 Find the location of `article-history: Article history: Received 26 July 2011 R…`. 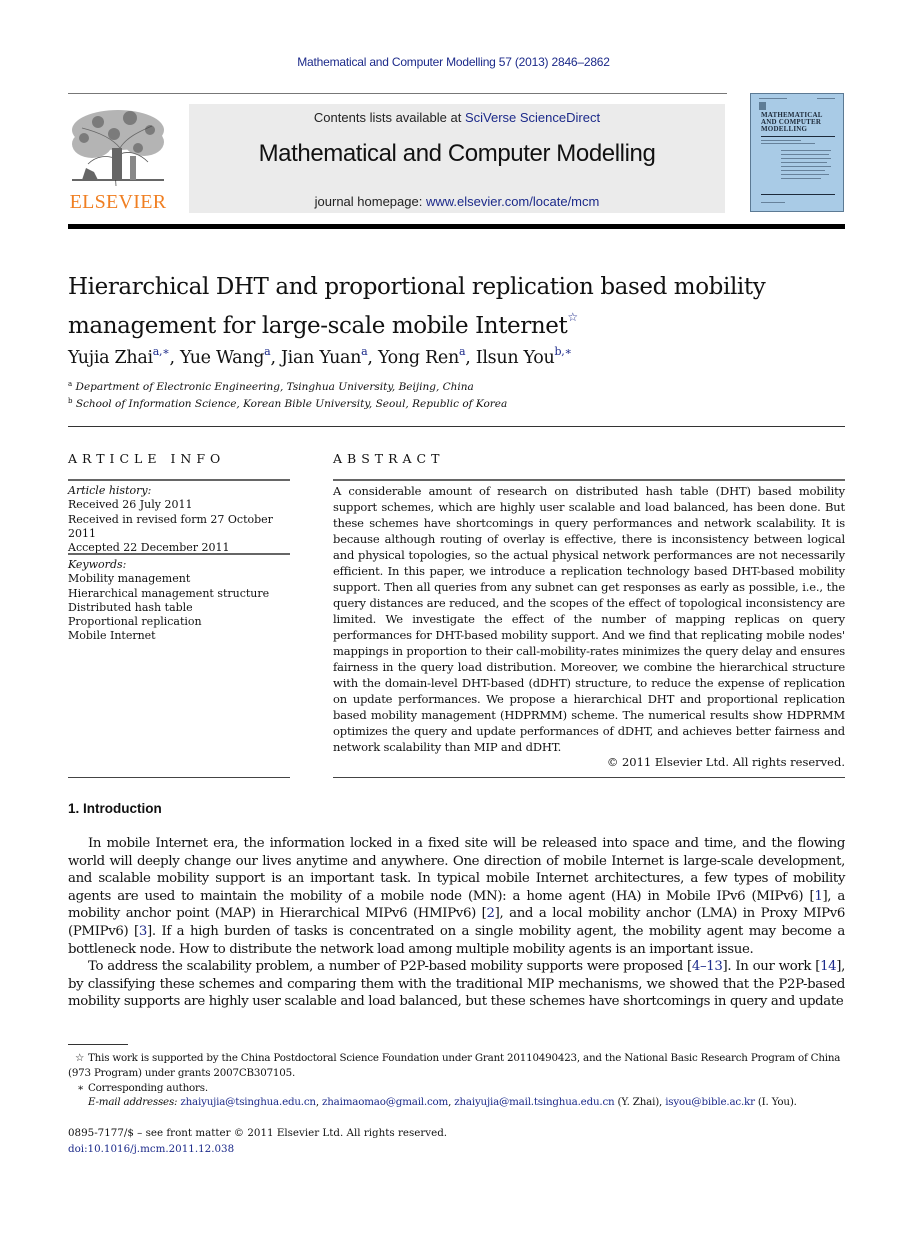

article-history: Article history: Received 26 July 2011 R… is located at coordinates (180, 519).